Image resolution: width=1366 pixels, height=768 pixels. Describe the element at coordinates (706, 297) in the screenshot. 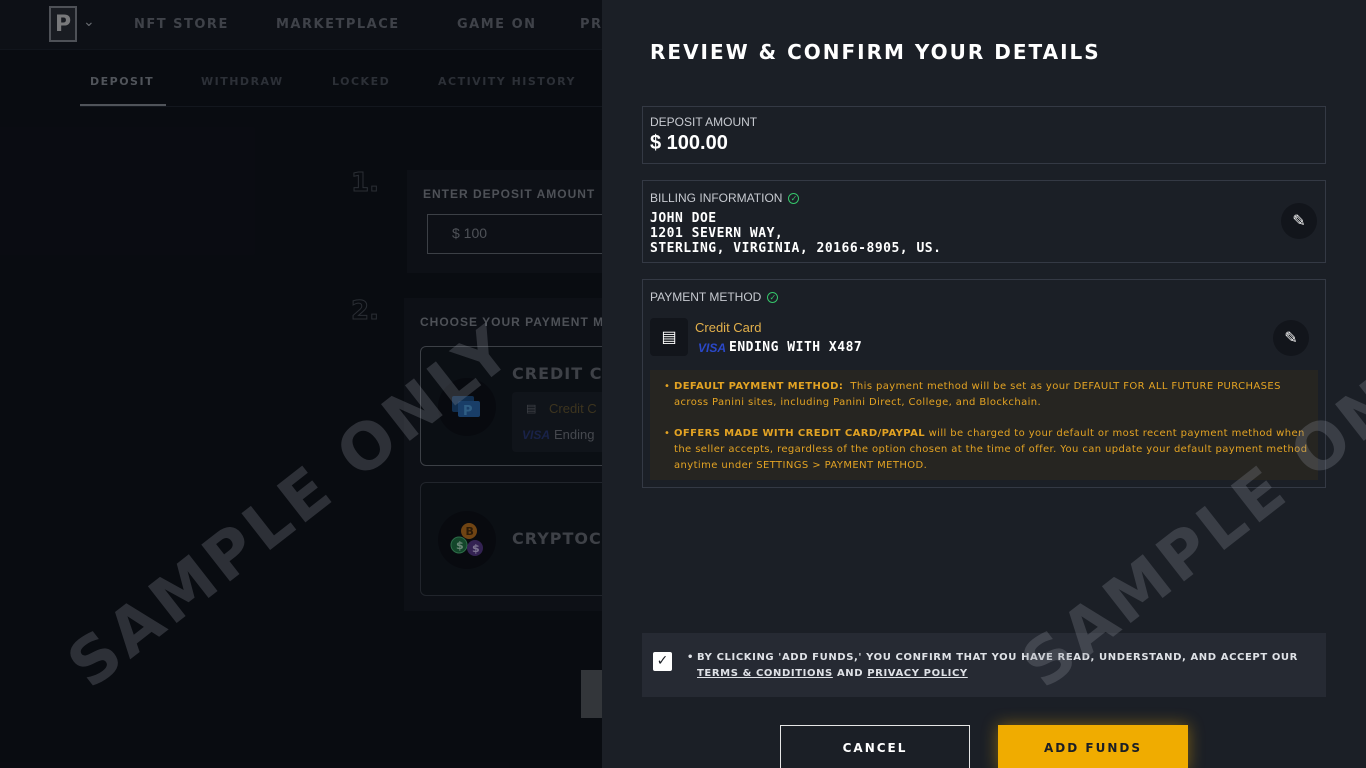

I see `payment-method-summary-label-text: PAYMENT METHOD` at that location.